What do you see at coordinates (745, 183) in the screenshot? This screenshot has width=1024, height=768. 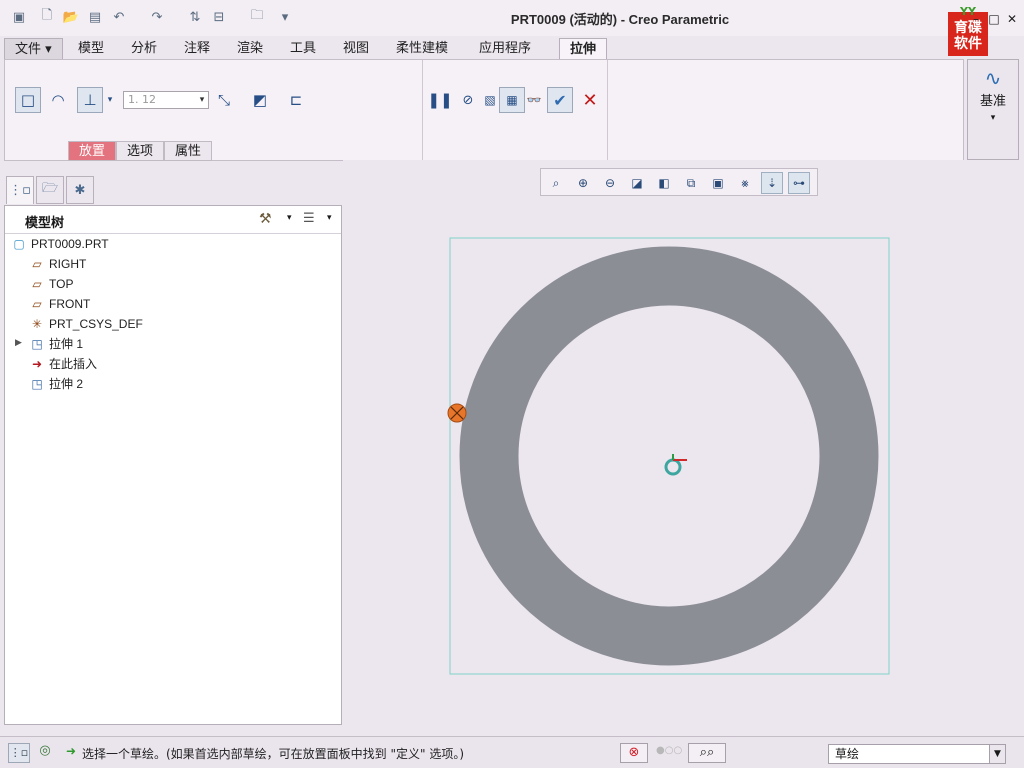 I see `datum-display-icon: ⨳` at bounding box center [745, 183].